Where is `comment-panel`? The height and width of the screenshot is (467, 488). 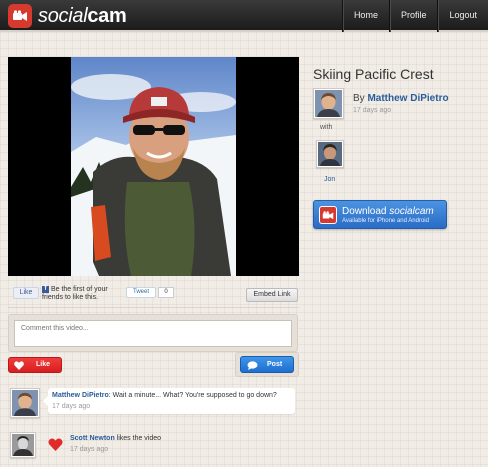 comment-panel is located at coordinates (153, 333).